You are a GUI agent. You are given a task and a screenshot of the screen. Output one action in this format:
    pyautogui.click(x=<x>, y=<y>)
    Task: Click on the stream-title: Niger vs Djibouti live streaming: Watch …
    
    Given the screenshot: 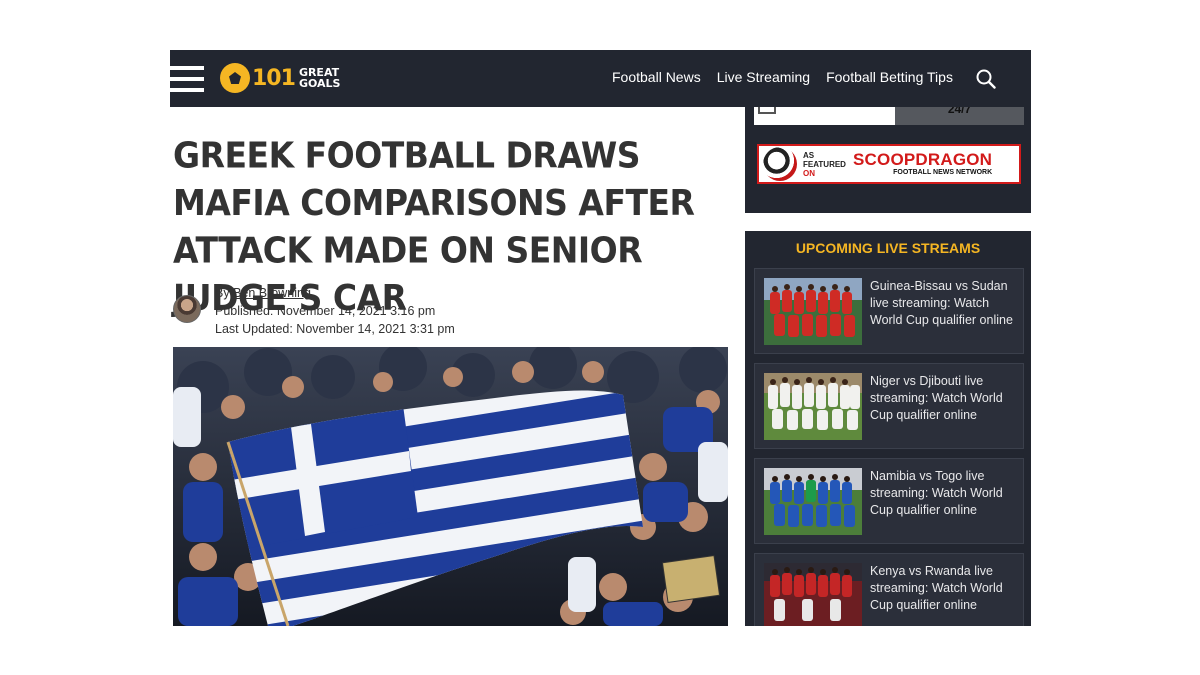 What is the action you would take?
    pyautogui.click(x=944, y=398)
    